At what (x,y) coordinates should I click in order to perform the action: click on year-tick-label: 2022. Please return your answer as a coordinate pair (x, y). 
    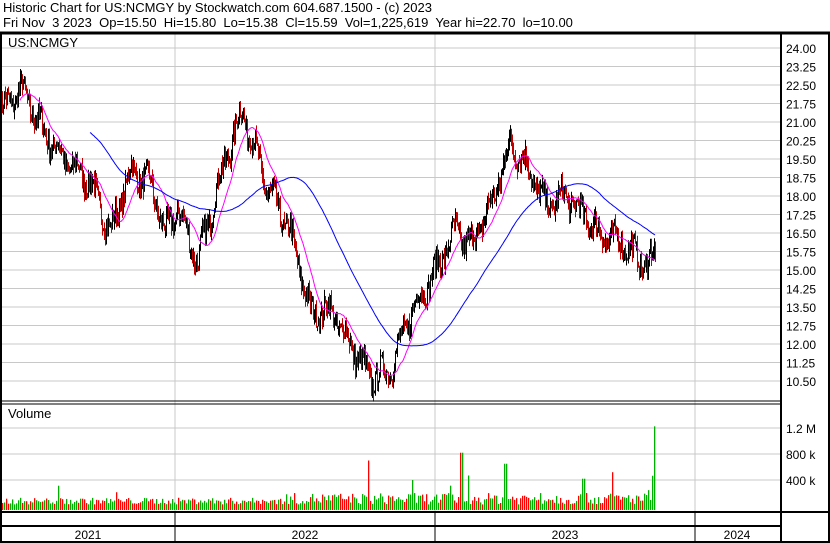
    Looking at the image, I should click on (305, 535).